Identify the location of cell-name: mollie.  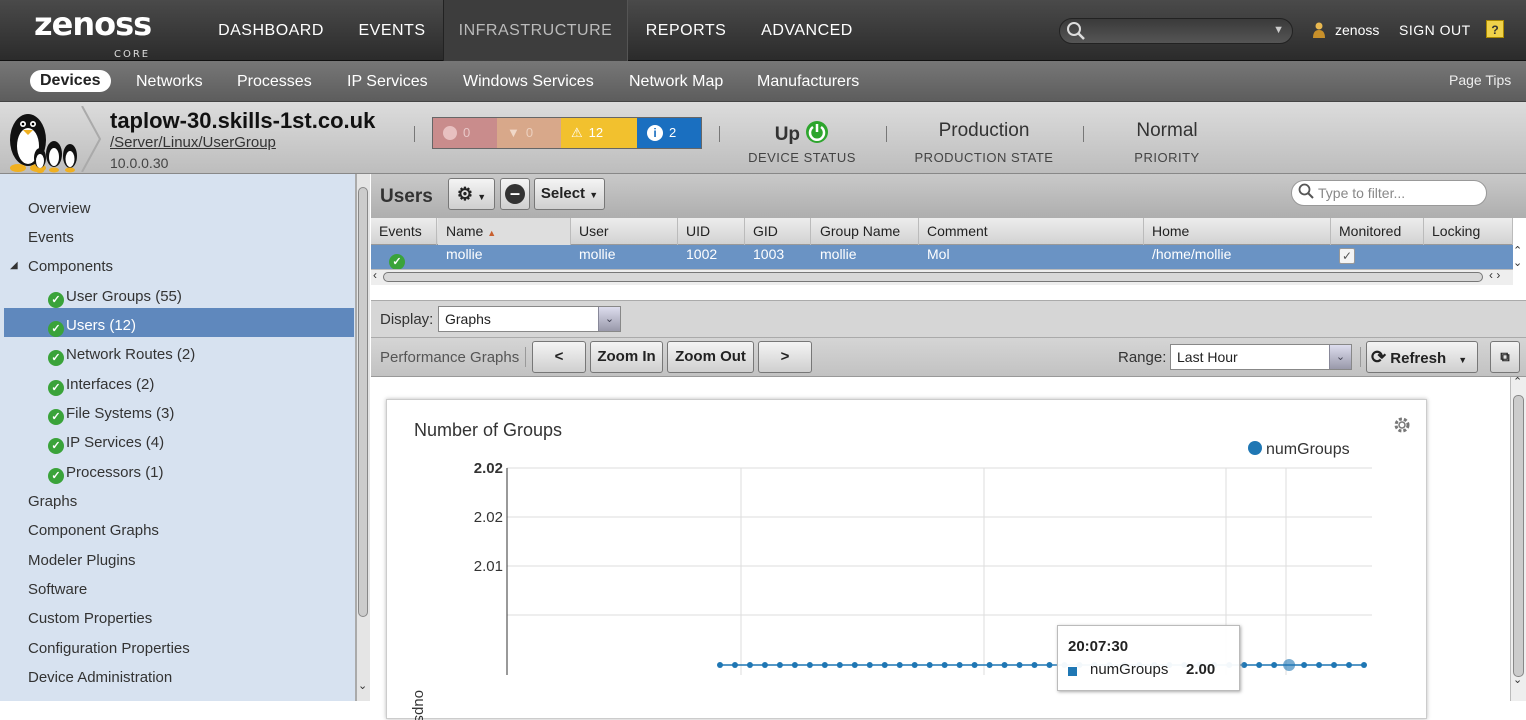
(464, 254).